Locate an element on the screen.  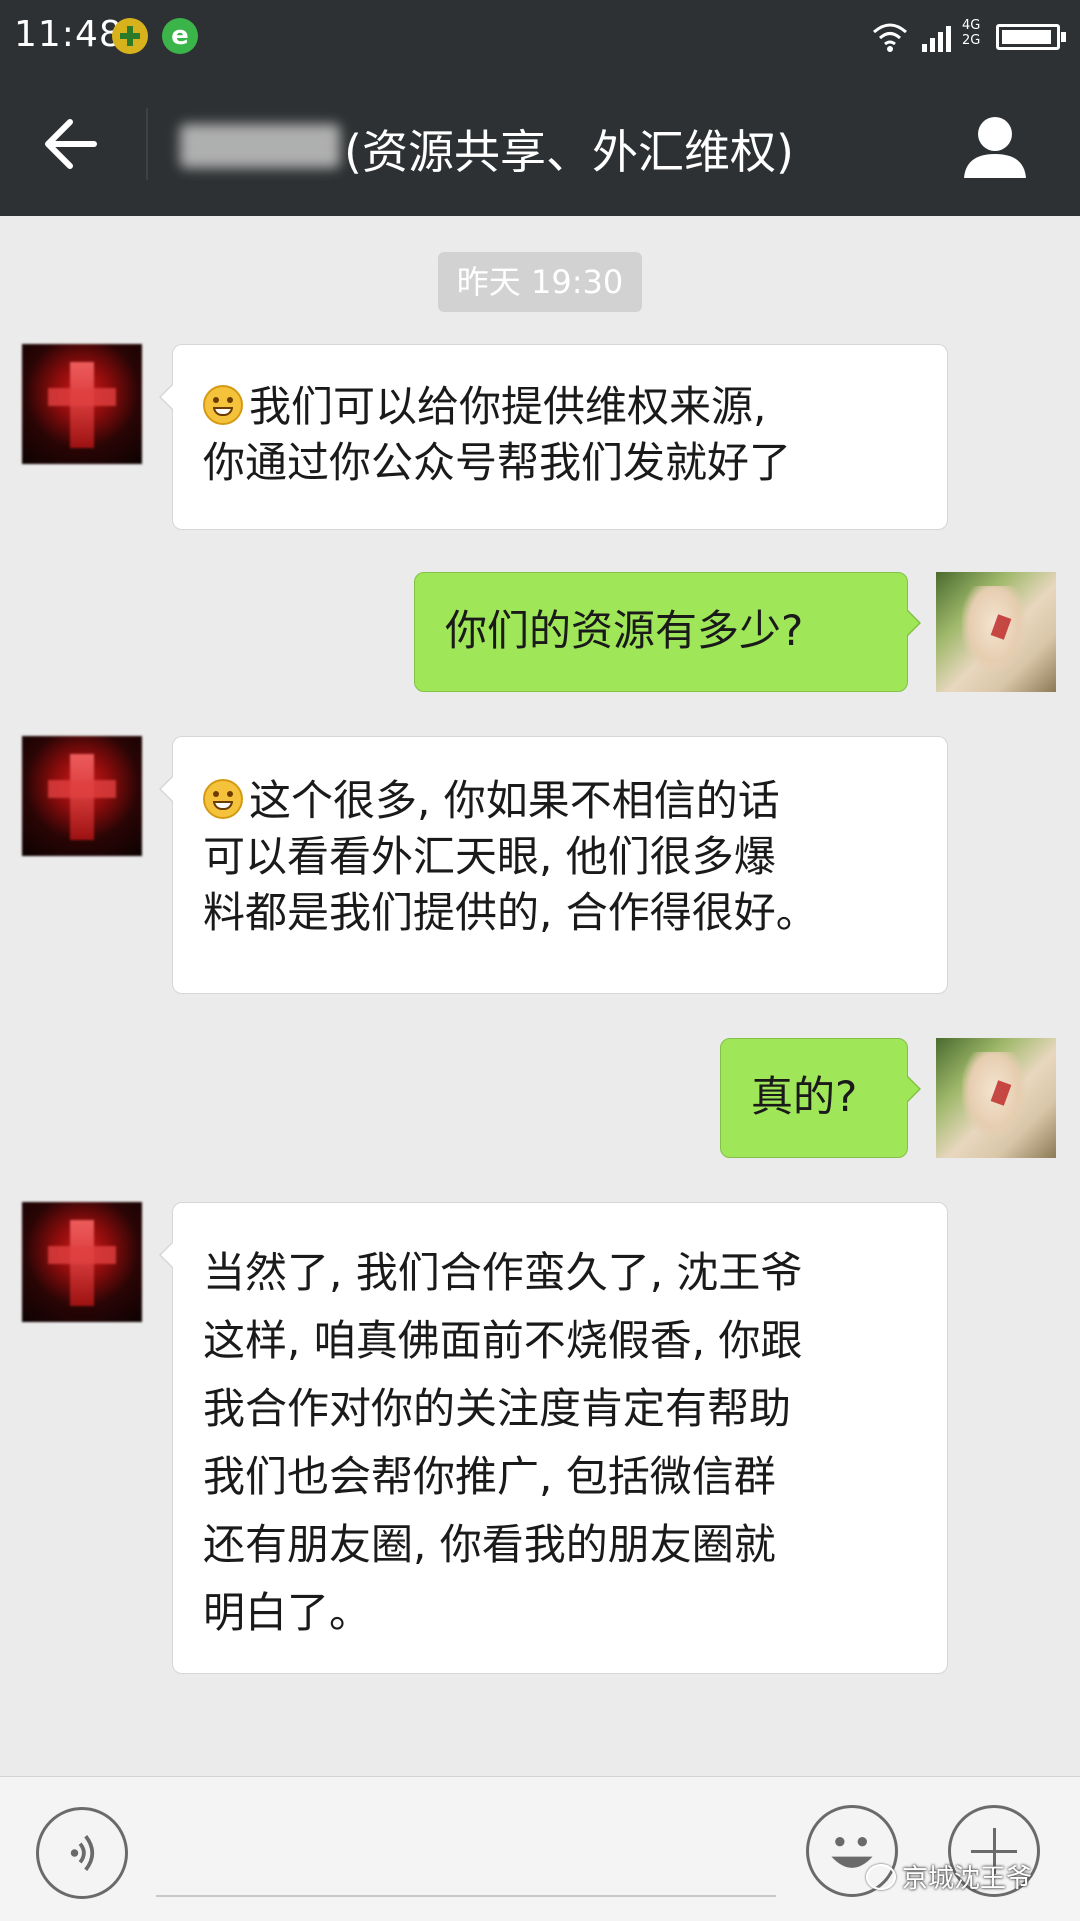
message-line: 明白了。 is located at coordinates (287, 1612).